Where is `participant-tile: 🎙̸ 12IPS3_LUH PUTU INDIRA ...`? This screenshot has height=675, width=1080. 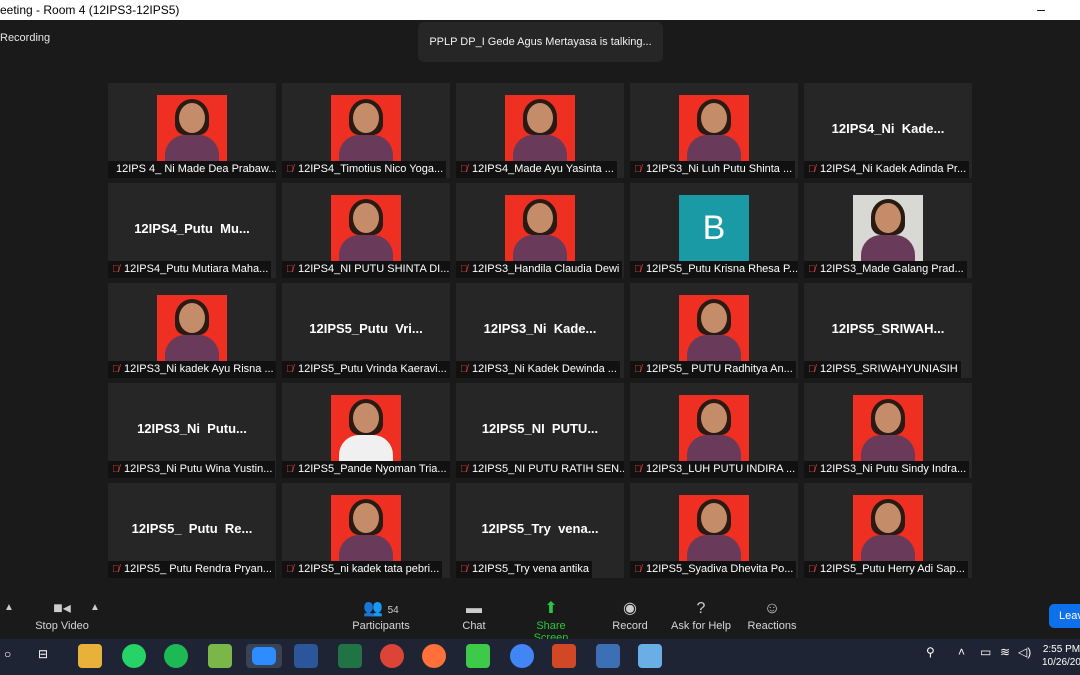
participant-tile: 🎙̸ 12IPS3_LUH PUTU INDIRA ... is located at coordinates (714, 430).